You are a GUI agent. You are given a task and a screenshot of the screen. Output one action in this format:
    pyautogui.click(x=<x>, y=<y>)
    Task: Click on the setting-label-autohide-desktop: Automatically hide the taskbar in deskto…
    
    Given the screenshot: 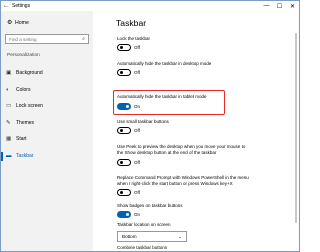 What is the action you would take?
    pyautogui.click(x=164, y=63)
    